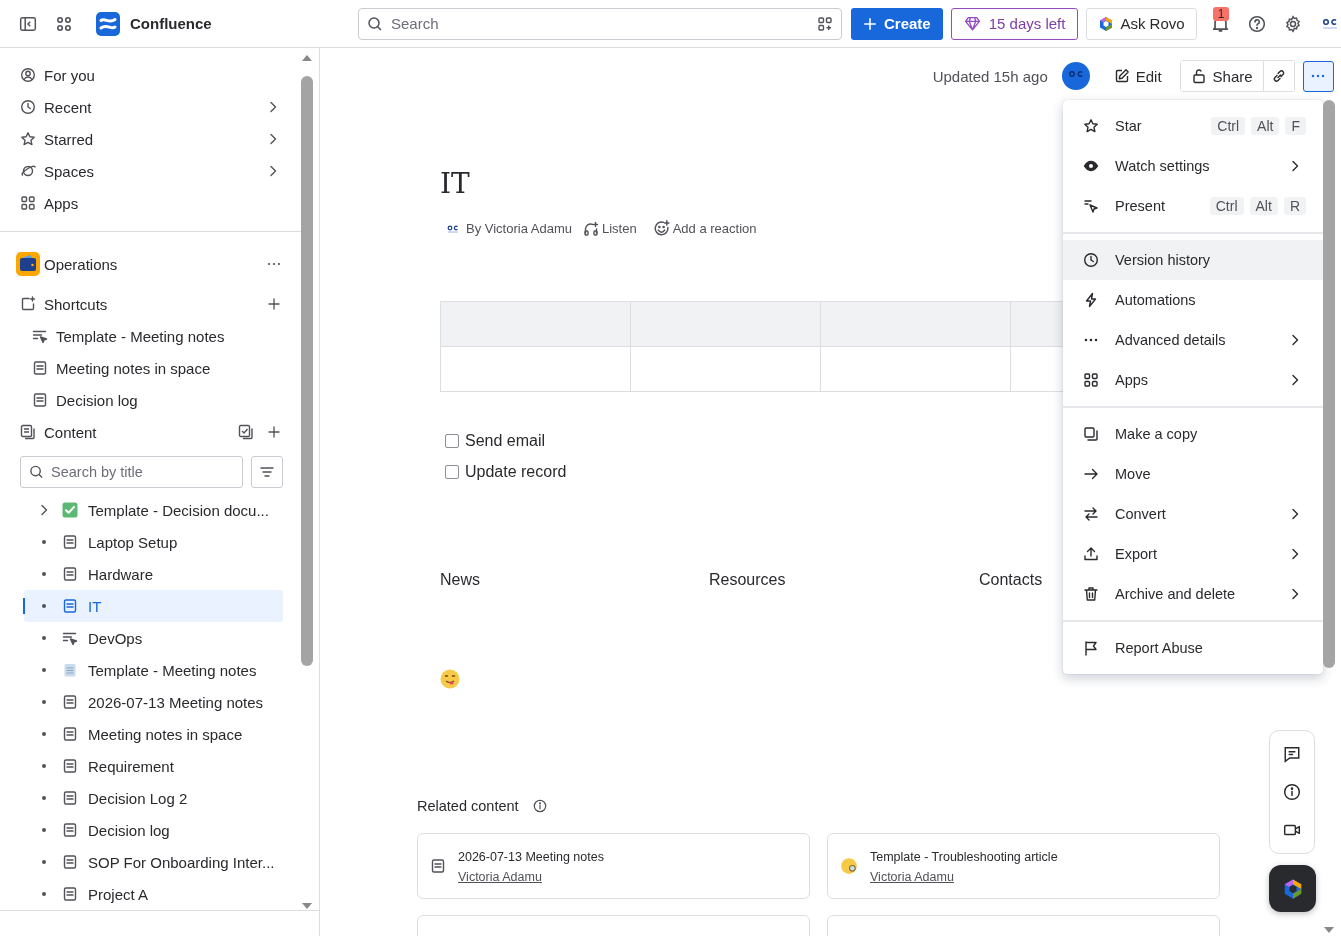 This screenshot has width=1341, height=936. Describe the element at coordinates (1193, 380) in the screenshot. I see `menu-item: Apps` at that location.